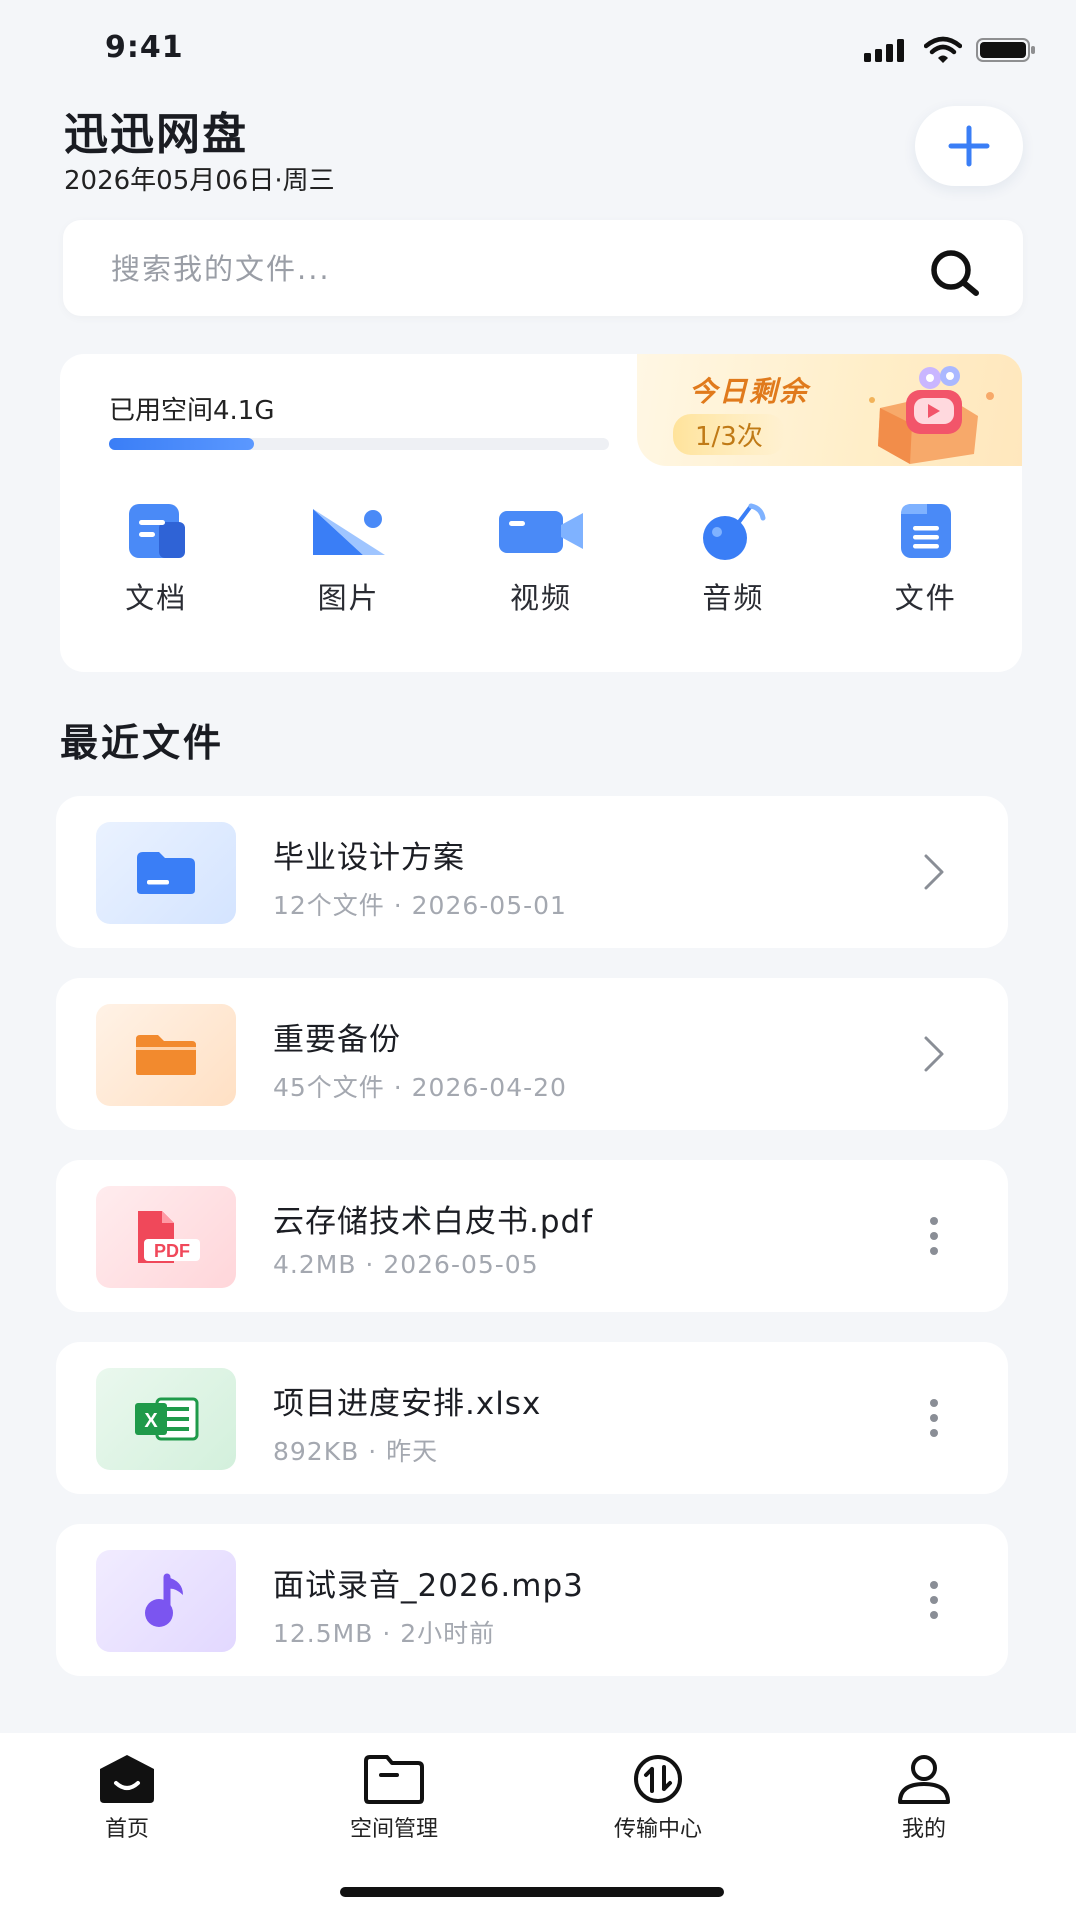 This screenshot has width=1076, height=1913. What do you see at coordinates (169, 1237) in the screenshot?
I see `pdf-icon: PDF` at bounding box center [169, 1237].